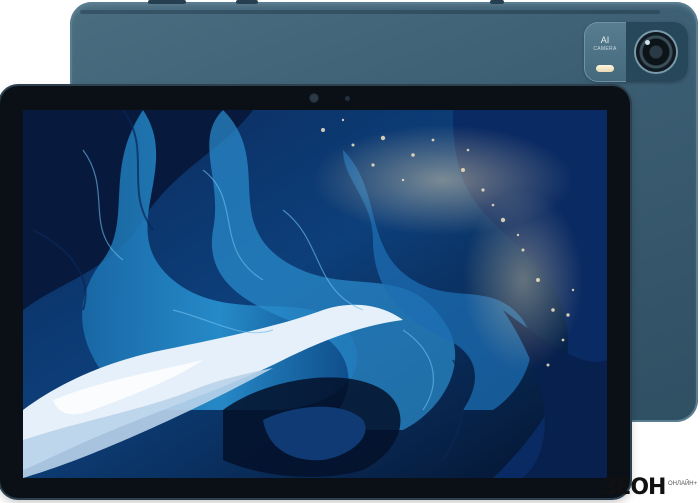  I want to click on watermark-suffix: ОНЛАЙН+, so click(683, 484).